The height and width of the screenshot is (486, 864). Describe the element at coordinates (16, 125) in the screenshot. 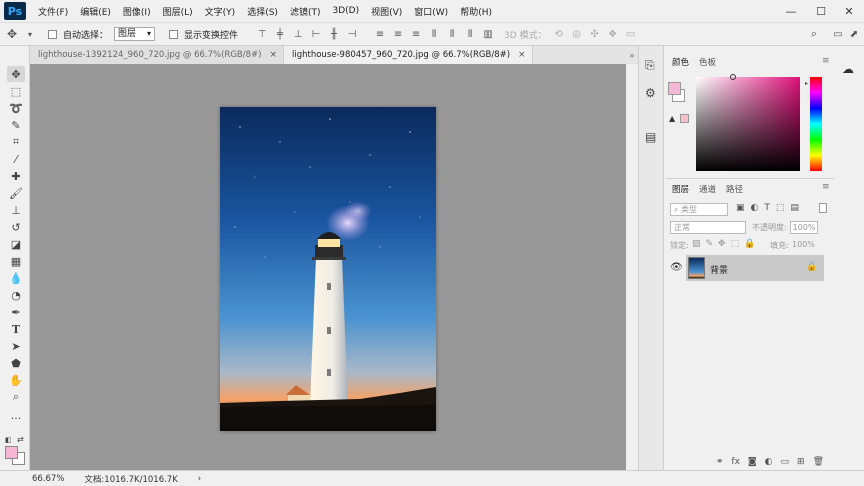

I see `quick-select-tool-icon: ✎` at that location.